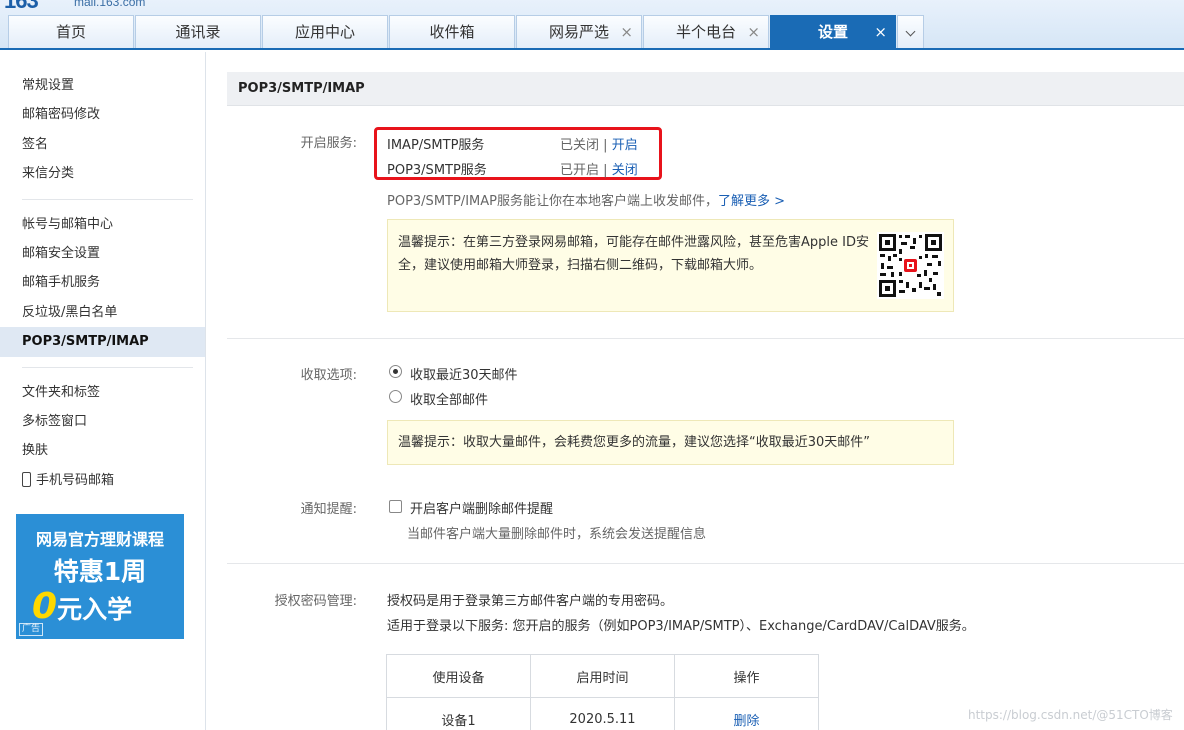  What do you see at coordinates (458, 676) in the screenshot?
I see `col-header-device: 使用设备` at bounding box center [458, 676].